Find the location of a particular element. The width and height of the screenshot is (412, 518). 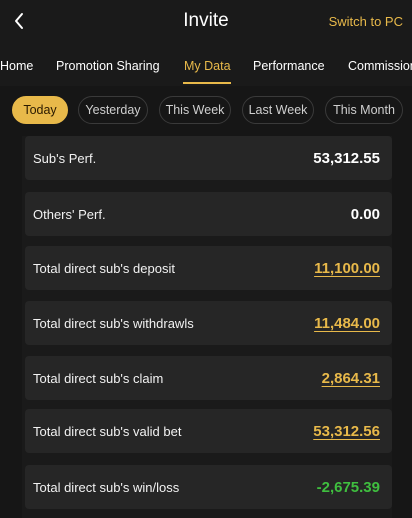

top-bar: Invite Switch to PC is located at coordinates (206, 22).